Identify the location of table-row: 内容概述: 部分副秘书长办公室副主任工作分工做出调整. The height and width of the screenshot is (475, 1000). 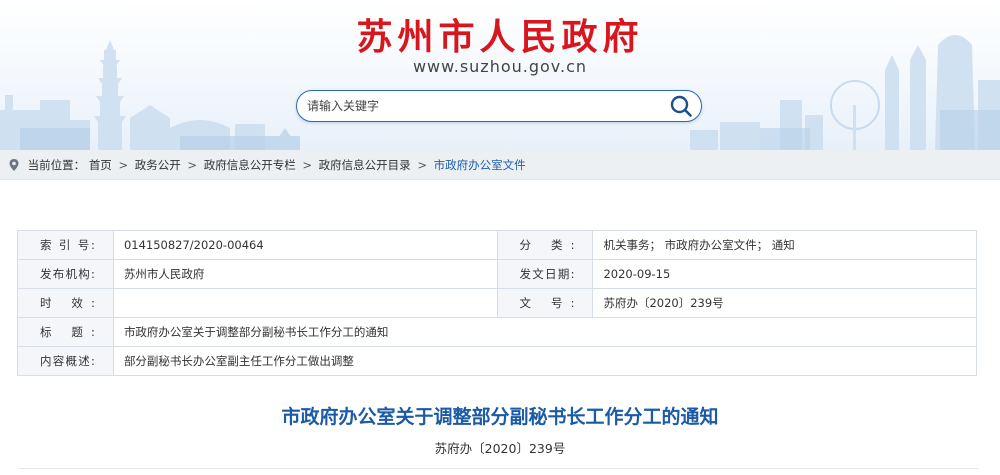
(497, 361).